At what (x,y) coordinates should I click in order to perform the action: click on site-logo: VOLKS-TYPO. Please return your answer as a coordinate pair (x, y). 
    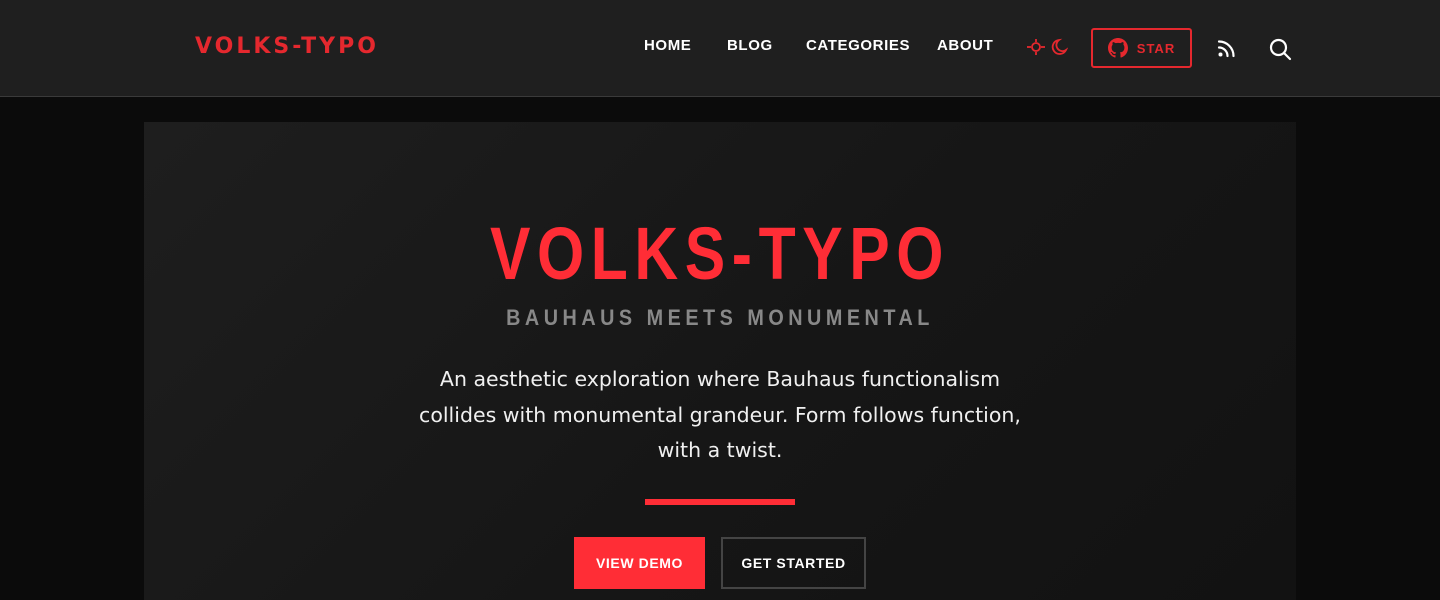
    Looking at the image, I should click on (287, 46).